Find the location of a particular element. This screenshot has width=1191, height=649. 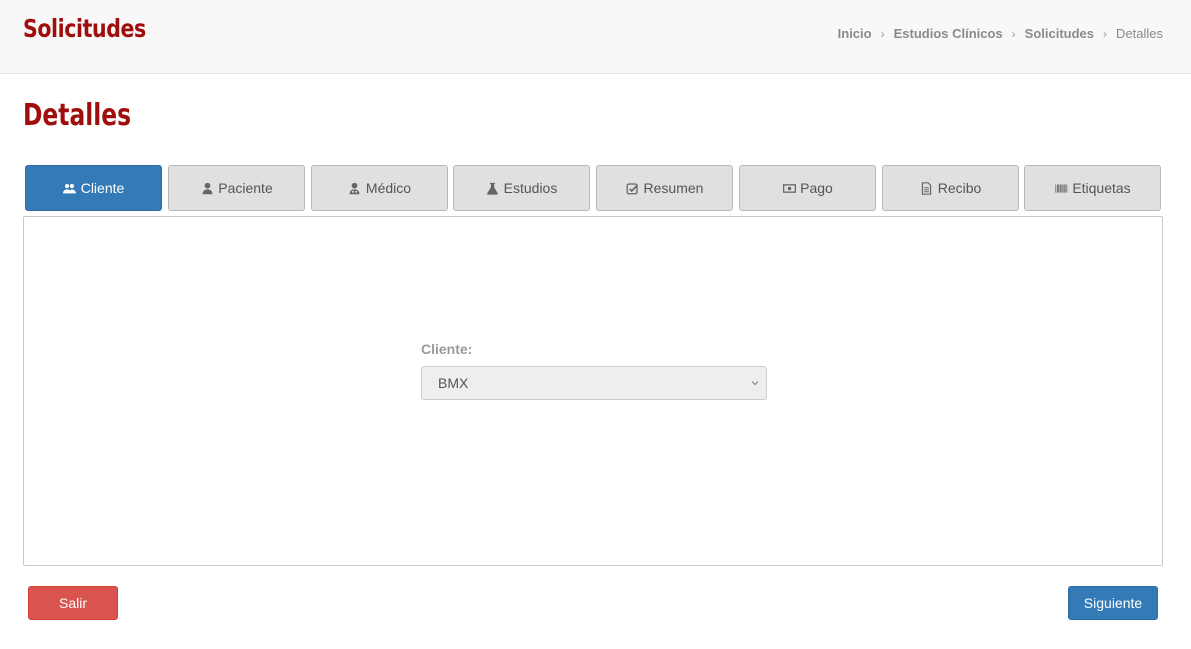

tab-etiquetas: Etiquetas is located at coordinates (1092, 188).